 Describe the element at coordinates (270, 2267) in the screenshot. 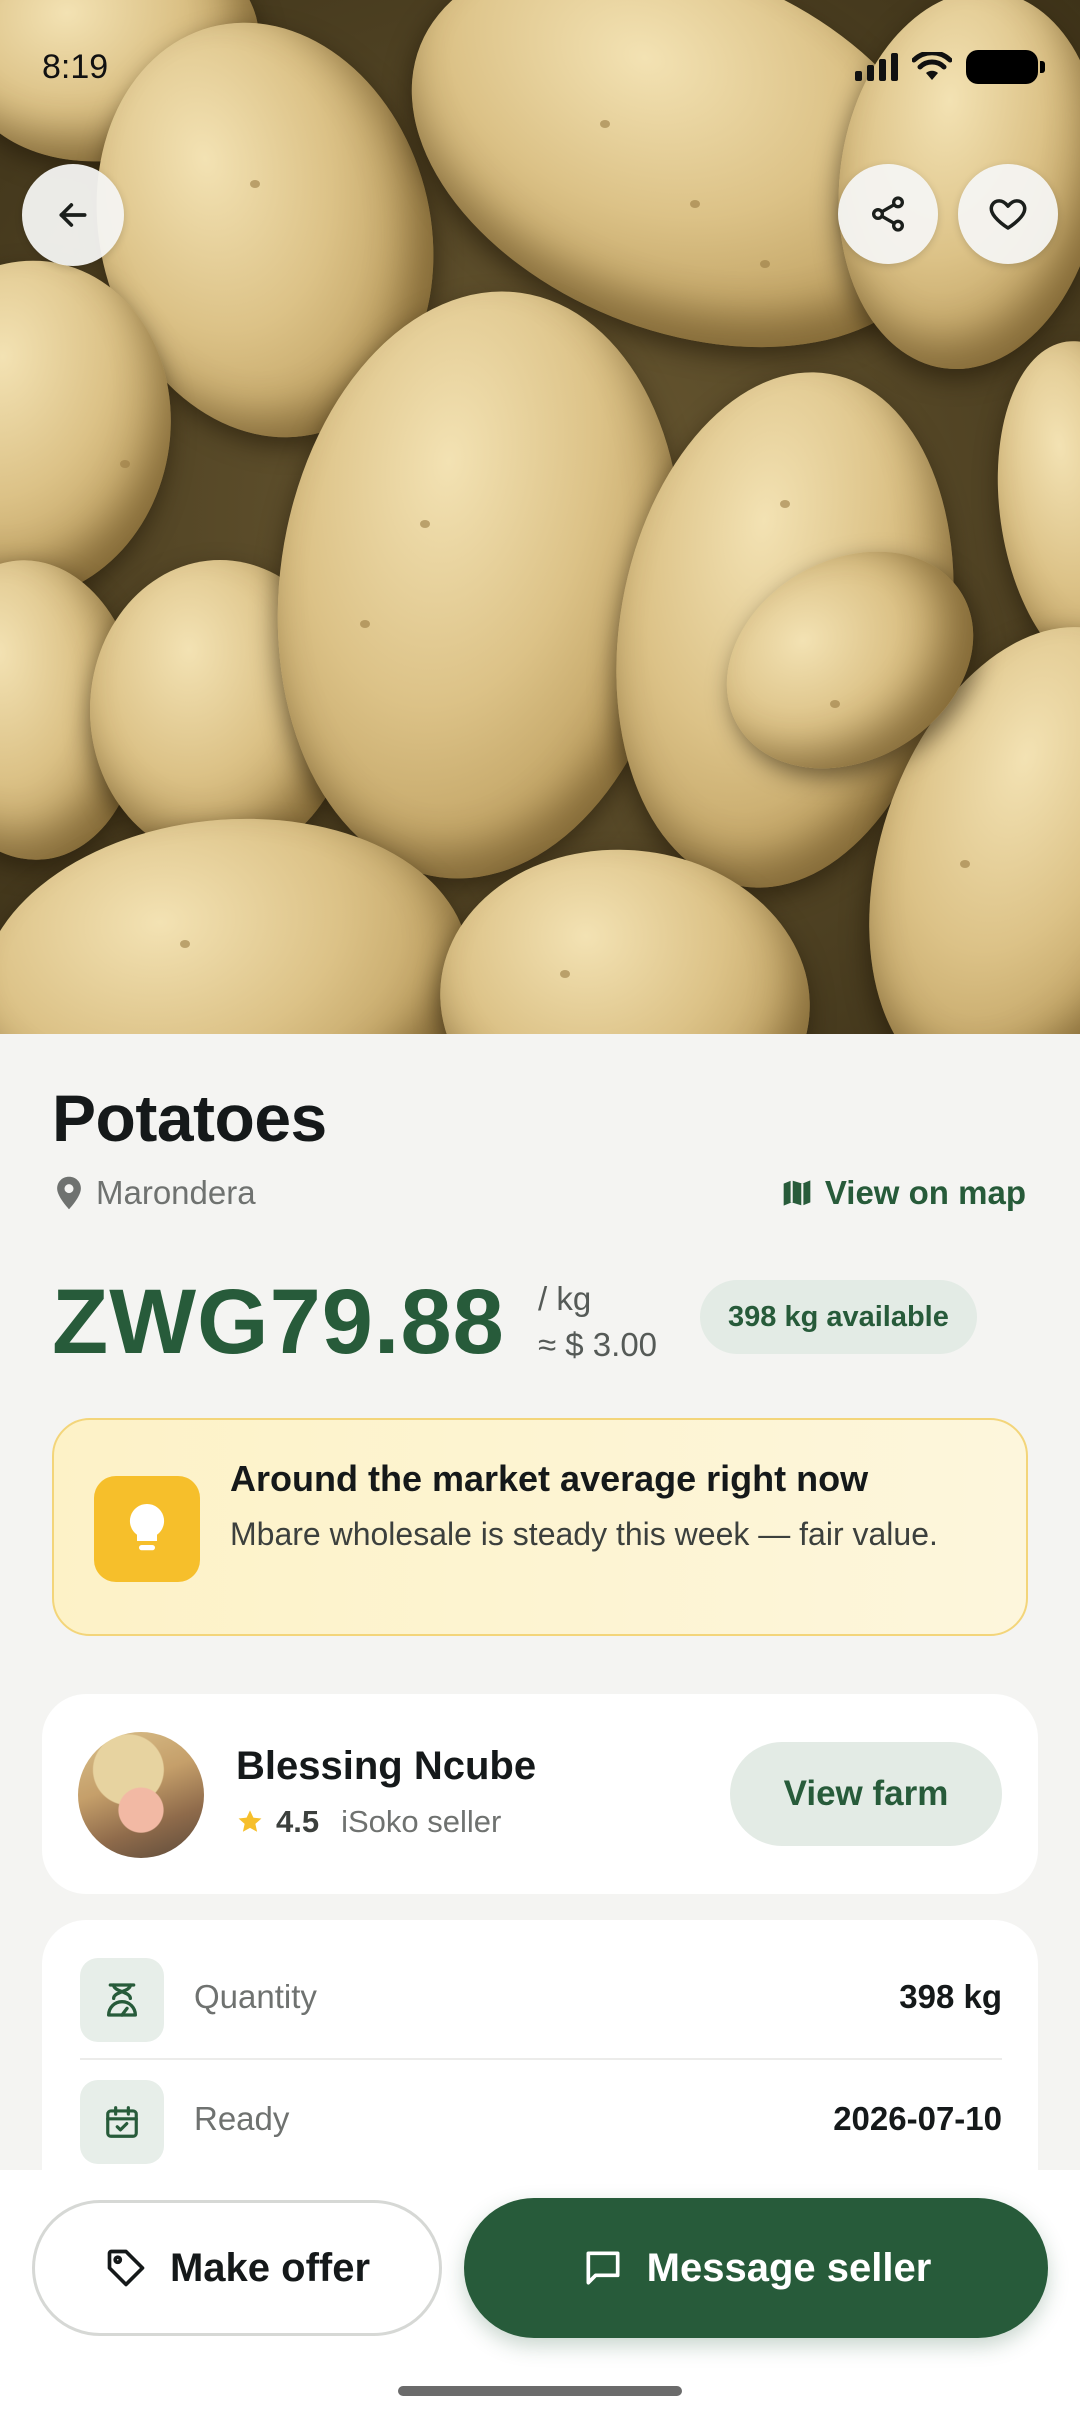

I see `make-offer-label: Make offer` at that location.